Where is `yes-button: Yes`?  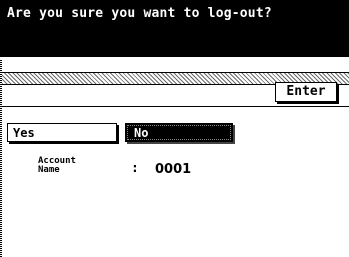 yes-button: Yes is located at coordinates (62, 132).